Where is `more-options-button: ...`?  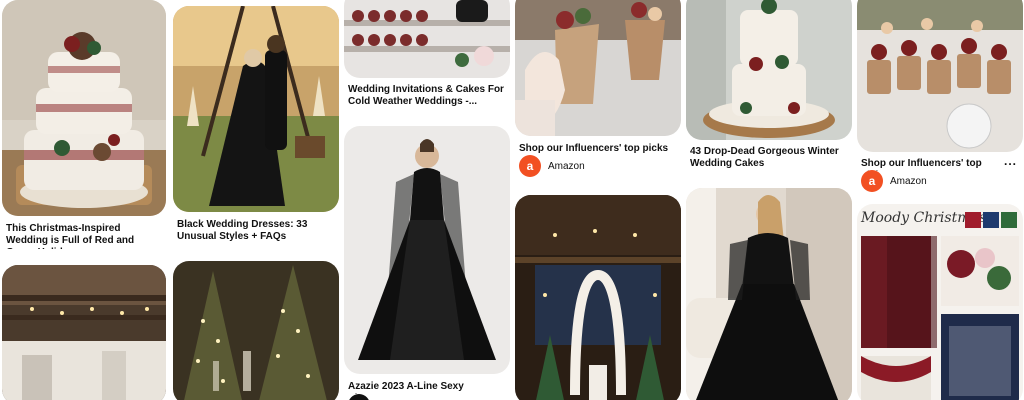
more-options-button: ... is located at coordinates (1010, 161).